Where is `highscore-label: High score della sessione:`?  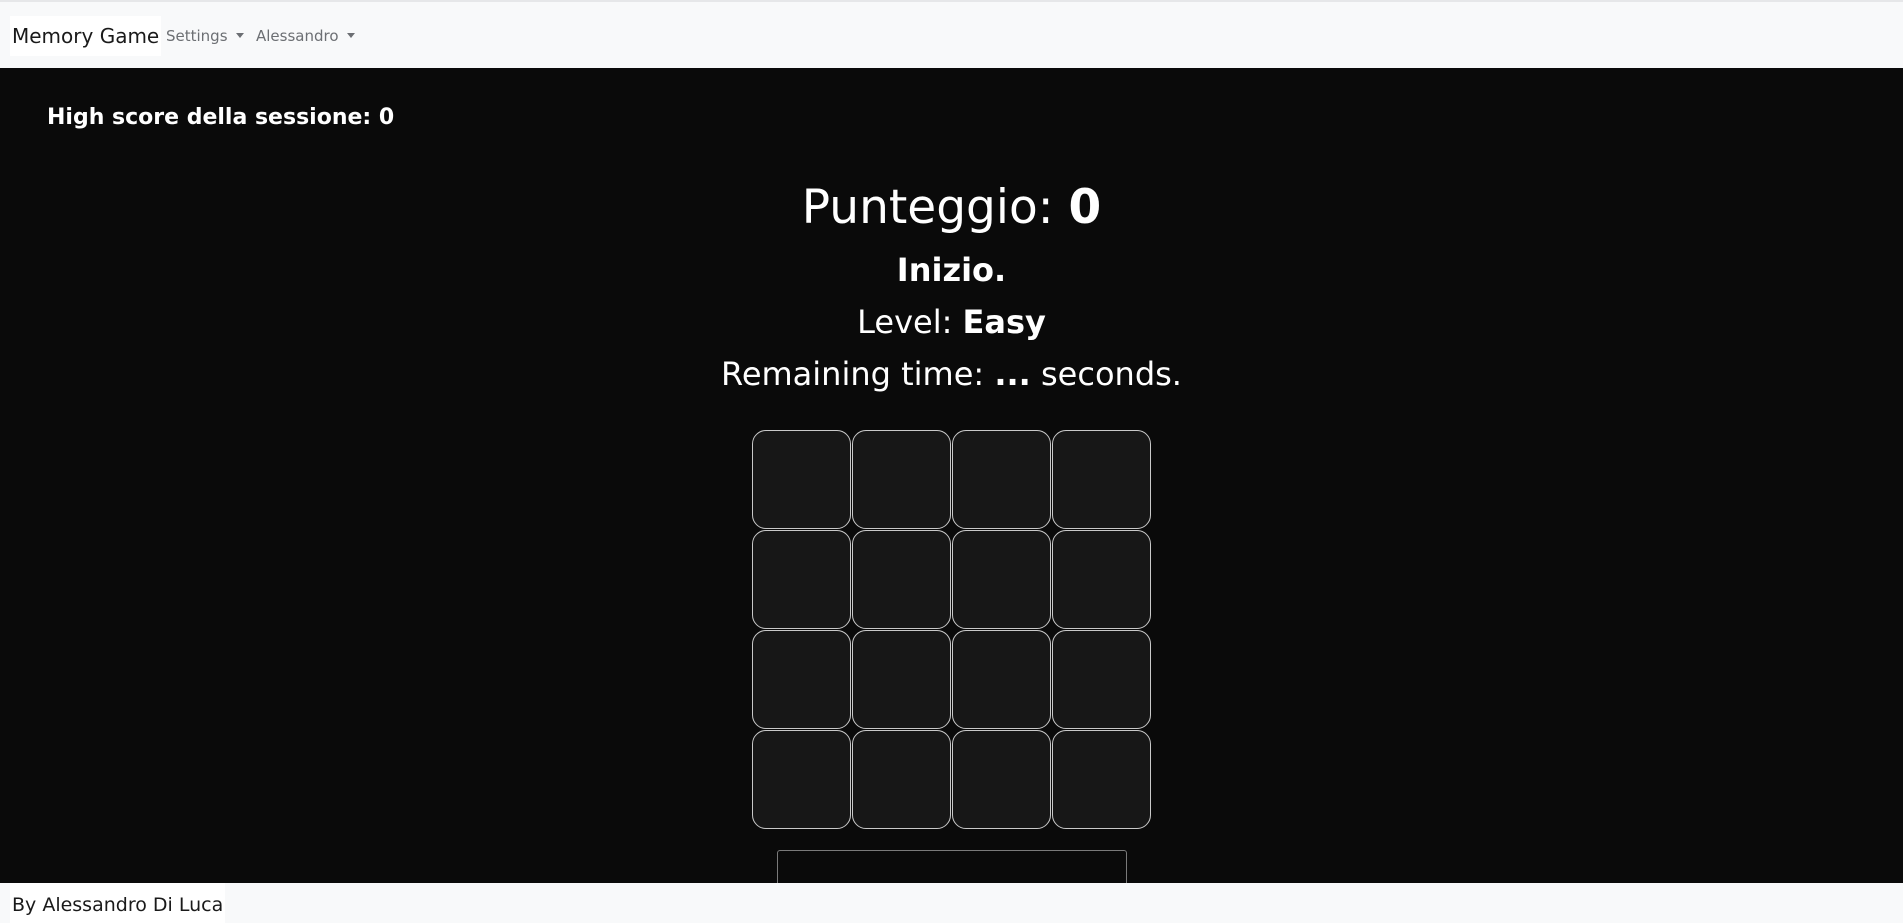 highscore-label: High score della sessione: is located at coordinates (209, 117).